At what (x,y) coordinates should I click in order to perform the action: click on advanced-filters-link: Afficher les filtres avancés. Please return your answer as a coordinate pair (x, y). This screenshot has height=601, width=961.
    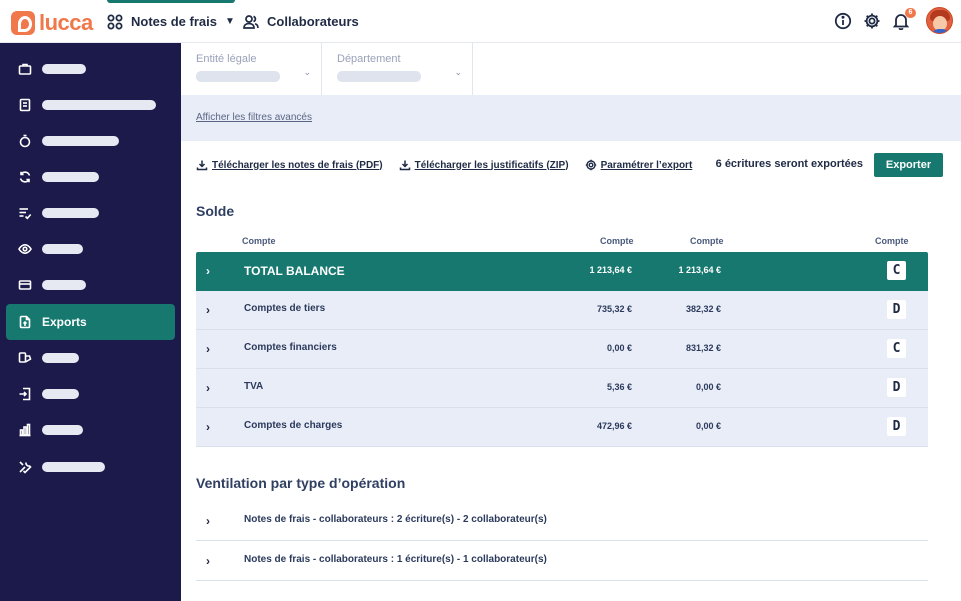
    Looking at the image, I should click on (254, 117).